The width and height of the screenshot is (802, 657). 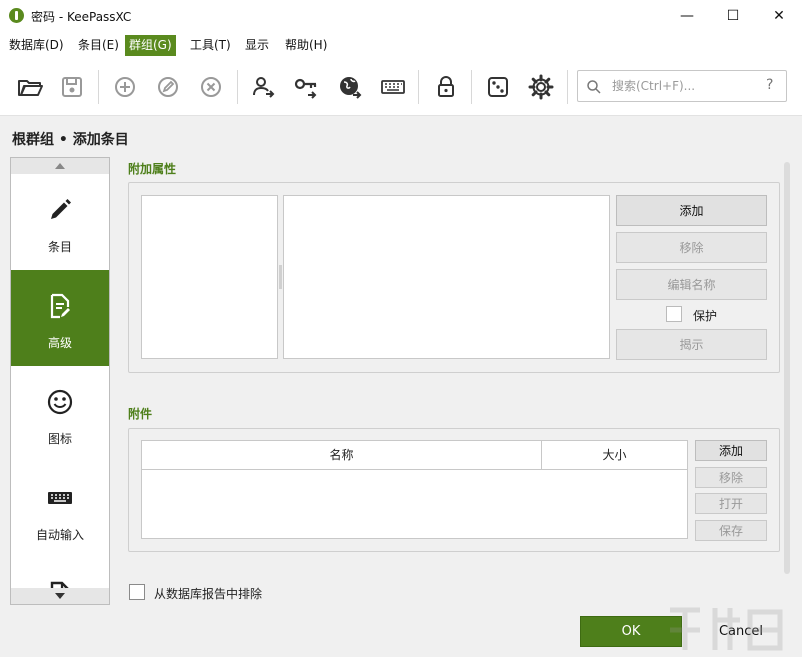 I want to click on category-entry: 条目, so click(x=60, y=222).